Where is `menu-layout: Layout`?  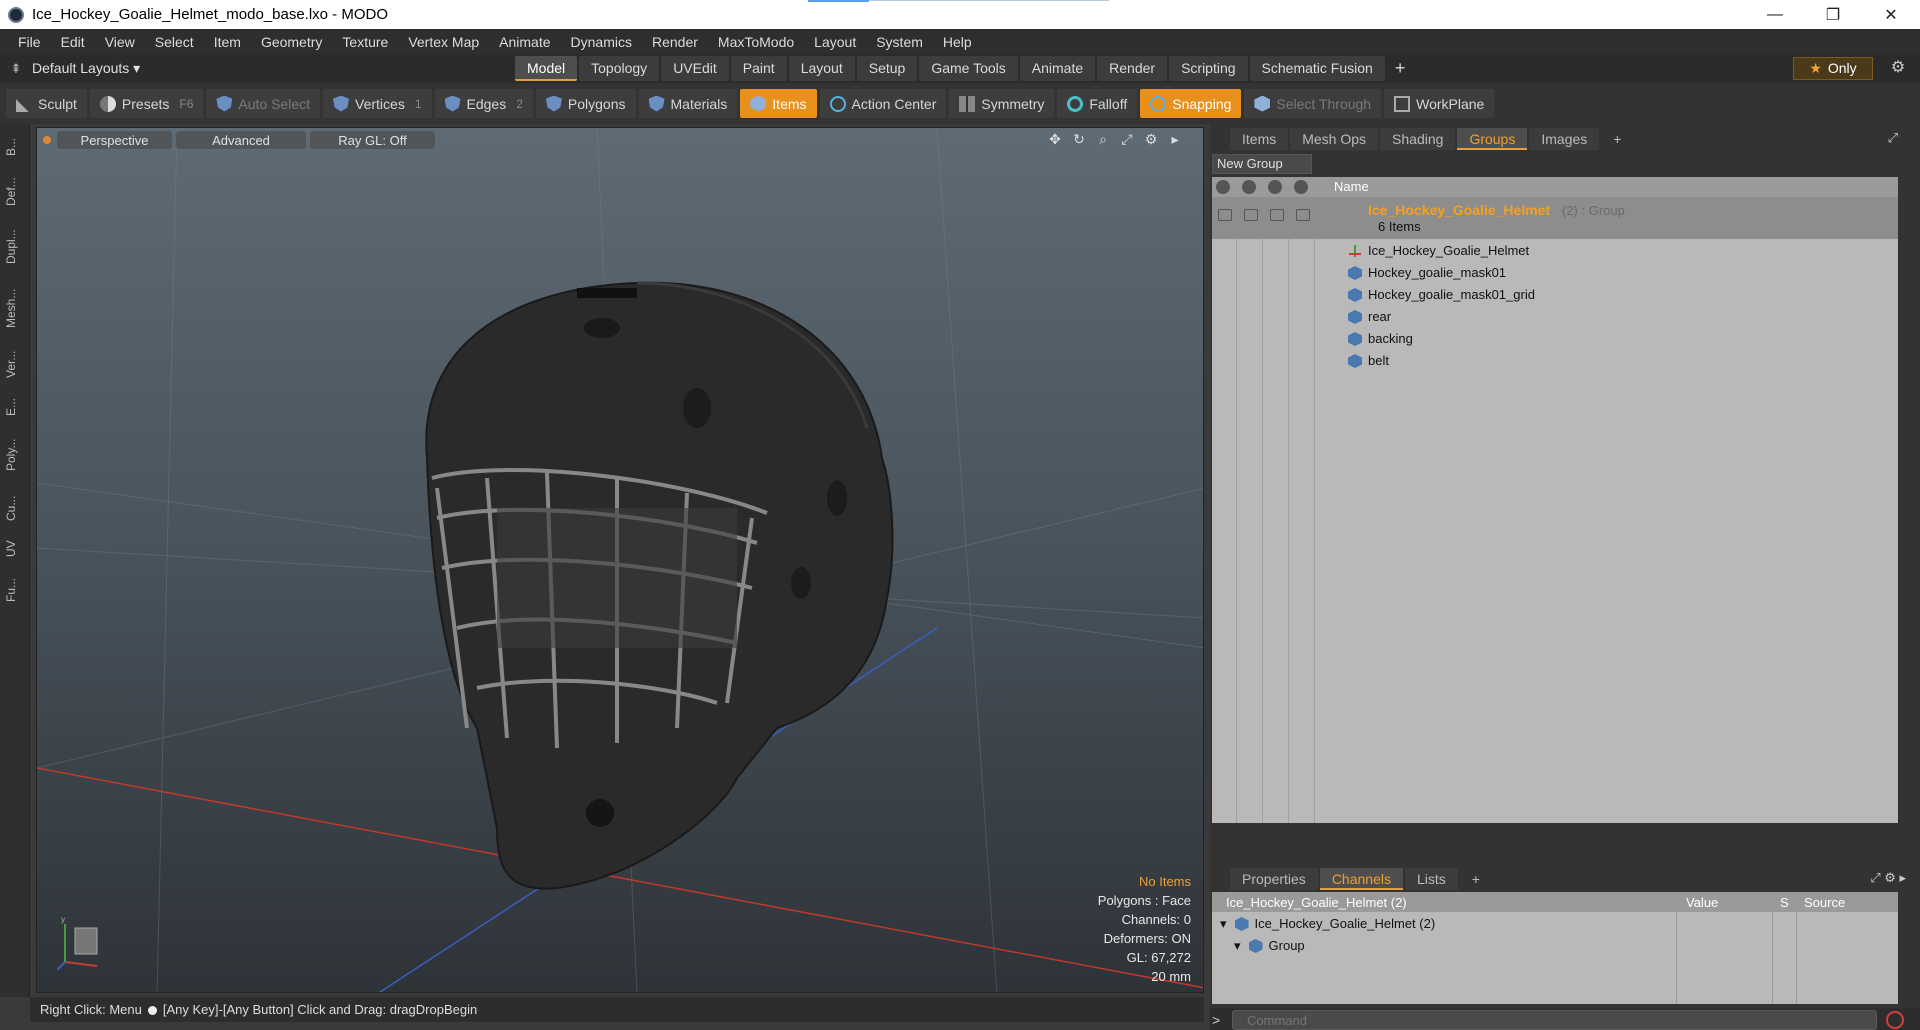
menu-layout: Layout is located at coordinates (835, 42).